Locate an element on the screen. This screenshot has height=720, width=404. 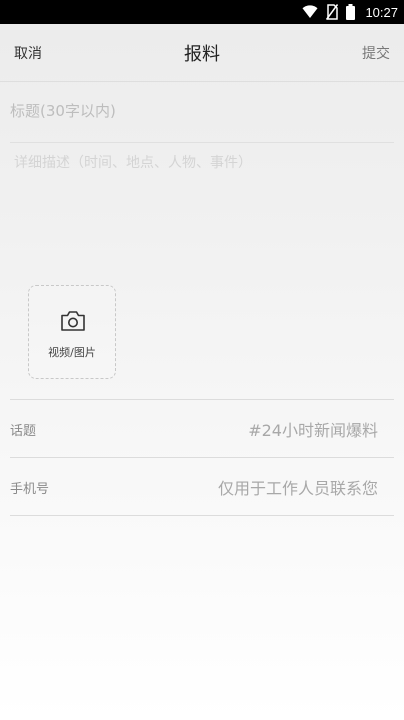
title-placeholder: 标题(30字以内) is located at coordinates (63, 111).